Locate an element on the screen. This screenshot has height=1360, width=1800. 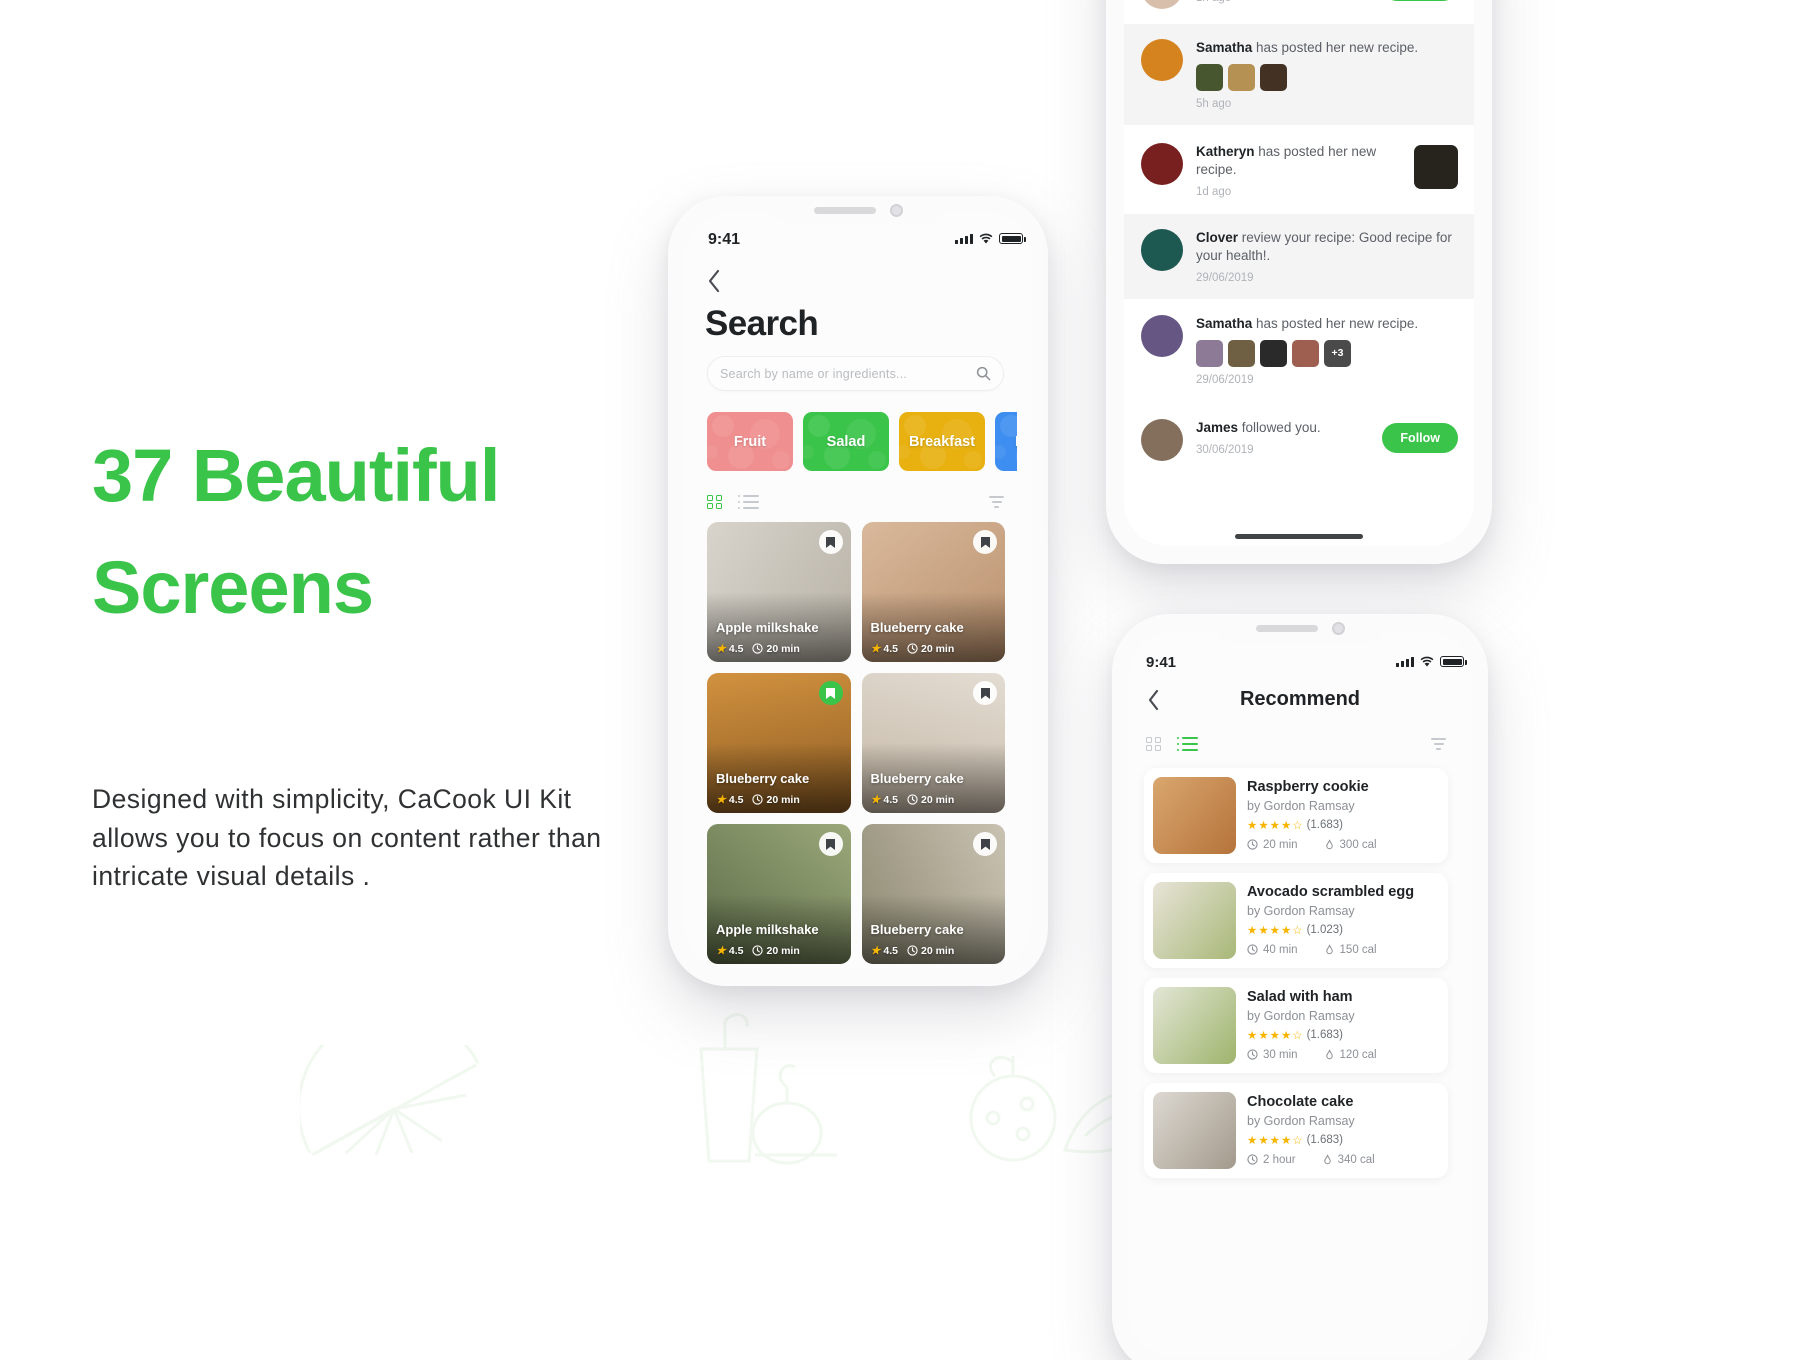
more-thumbnails-badge: +3 is located at coordinates (1337, 353).